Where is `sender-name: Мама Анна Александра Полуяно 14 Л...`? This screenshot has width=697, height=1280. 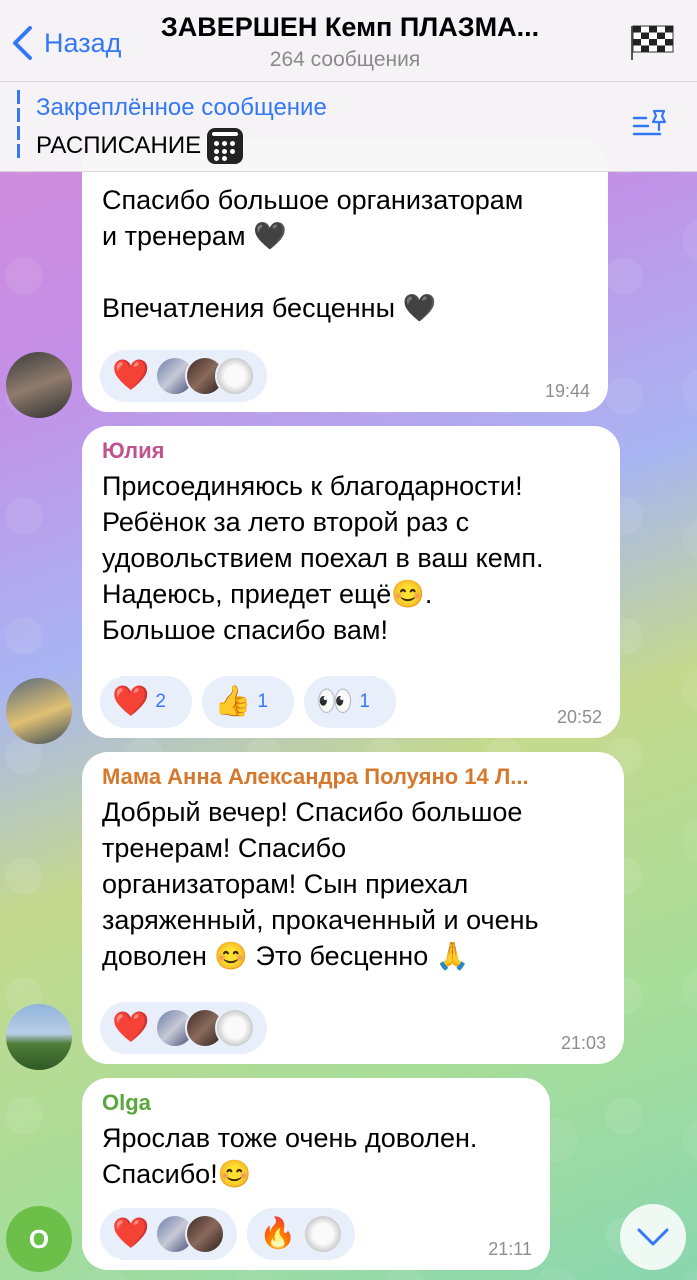
sender-name: Мама Анна Александра Полуяно 14 Л... is located at coordinates (353, 777).